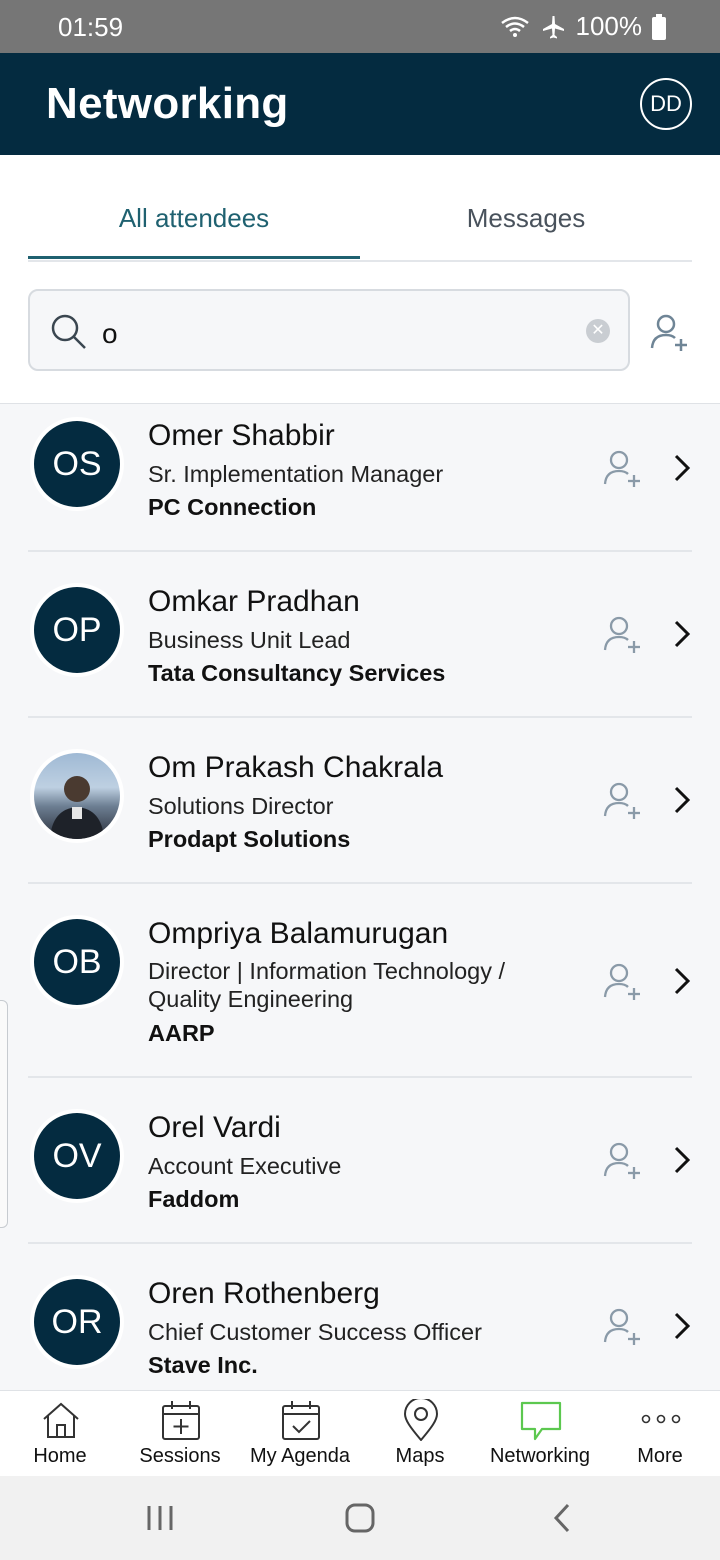 This screenshot has width=720, height=1560. I want to click on search-icon, so click(69, 334).